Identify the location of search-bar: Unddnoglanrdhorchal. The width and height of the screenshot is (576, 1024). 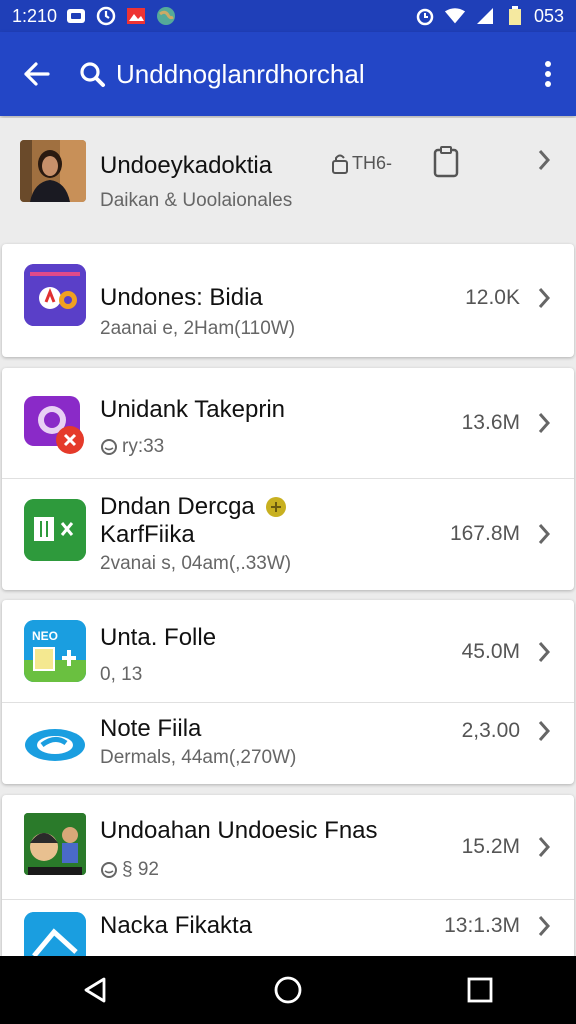
(296, 74).